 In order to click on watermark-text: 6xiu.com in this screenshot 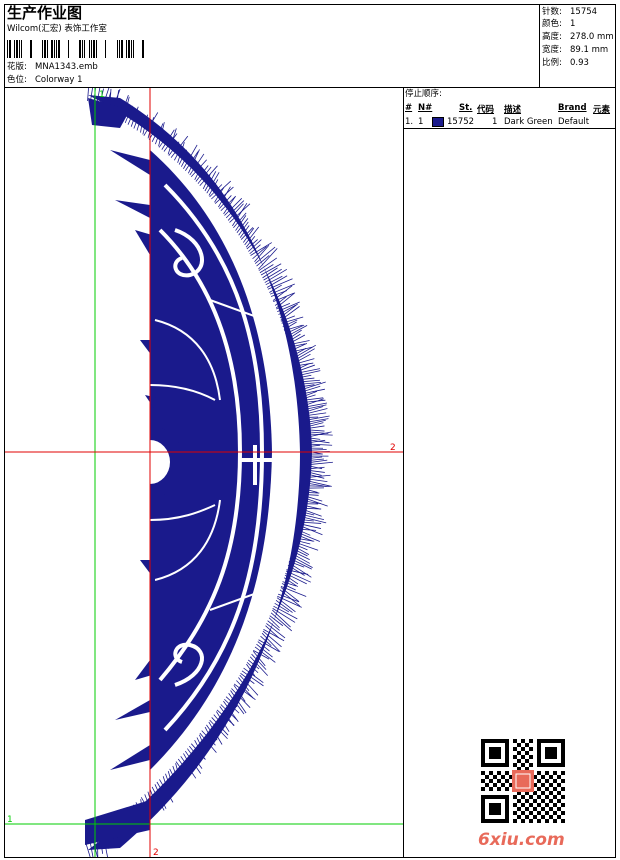, I will do `click(521, 840)`.